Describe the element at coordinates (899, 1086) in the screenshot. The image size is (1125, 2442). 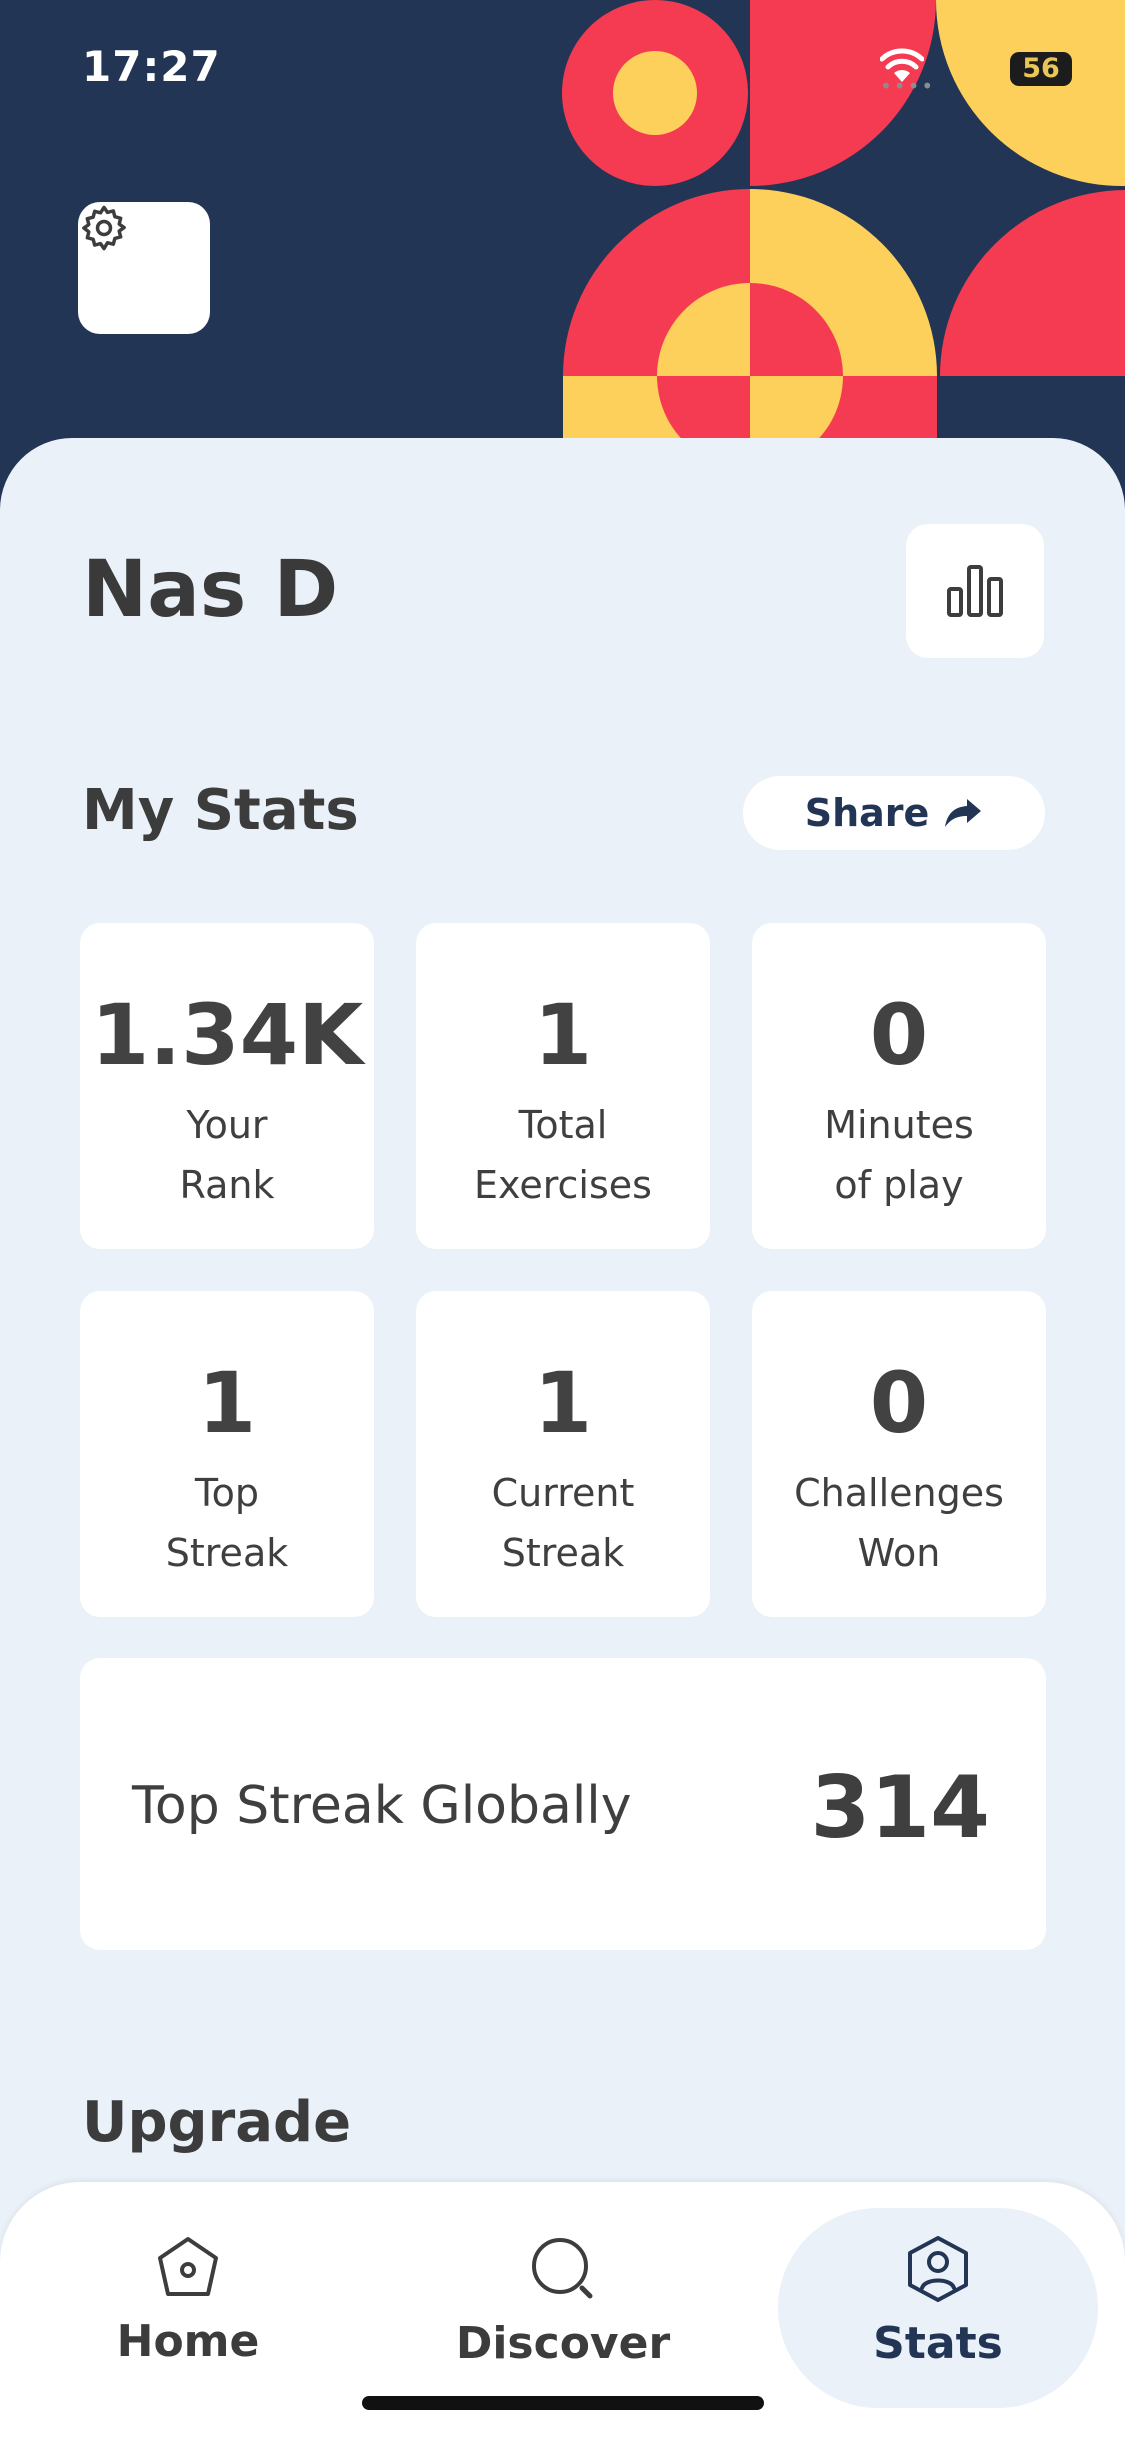
I see `stat-card-minutes: 0 Minutes of play` at that location.